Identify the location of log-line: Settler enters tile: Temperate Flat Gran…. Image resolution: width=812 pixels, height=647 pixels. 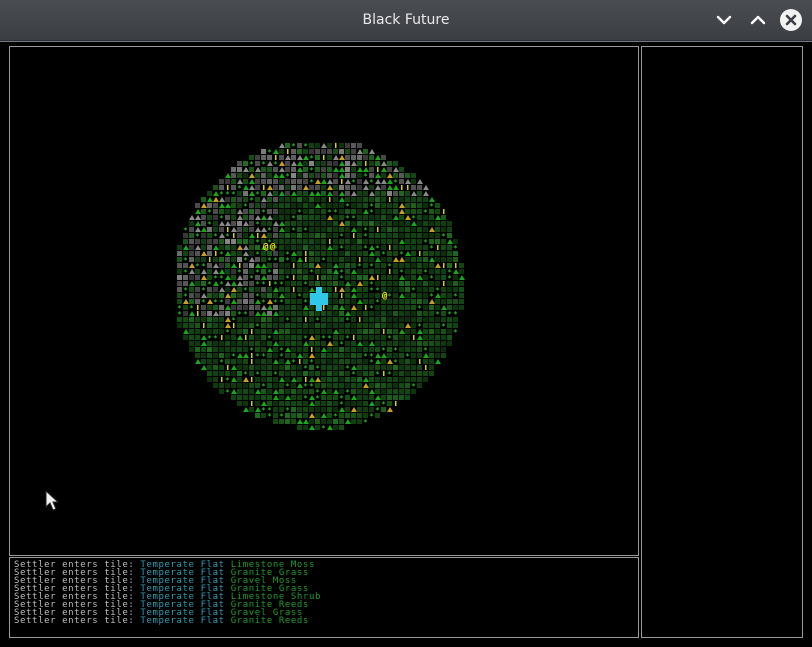
(324, 621).